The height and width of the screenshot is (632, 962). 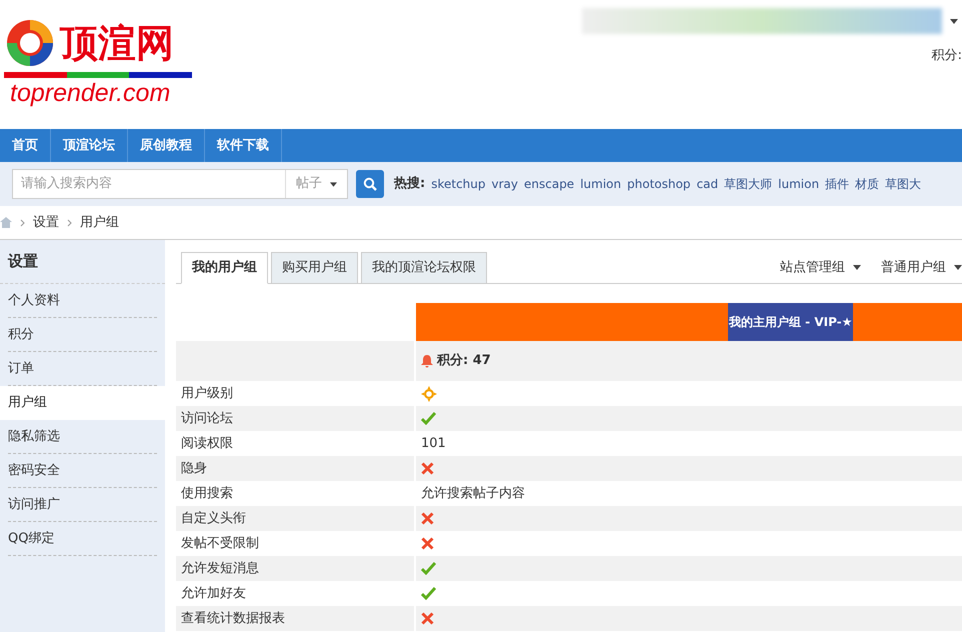 I want to click on row-label: 使用搜索, so click(x=207, y=493).